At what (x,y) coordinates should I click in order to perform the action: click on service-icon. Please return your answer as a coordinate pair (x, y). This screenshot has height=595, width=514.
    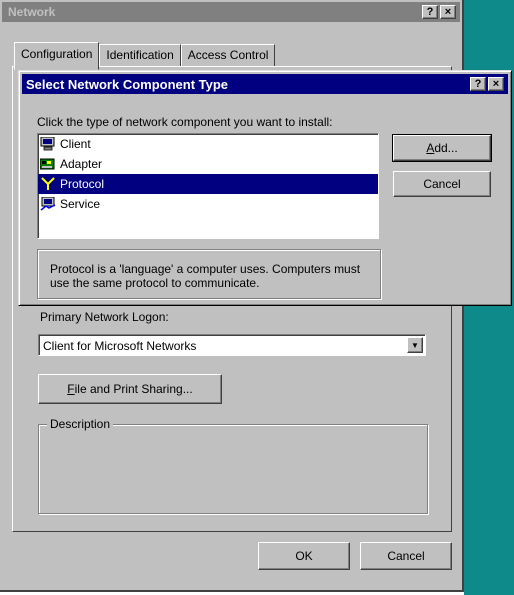
    Looking at the image, I should click on (48, 203).